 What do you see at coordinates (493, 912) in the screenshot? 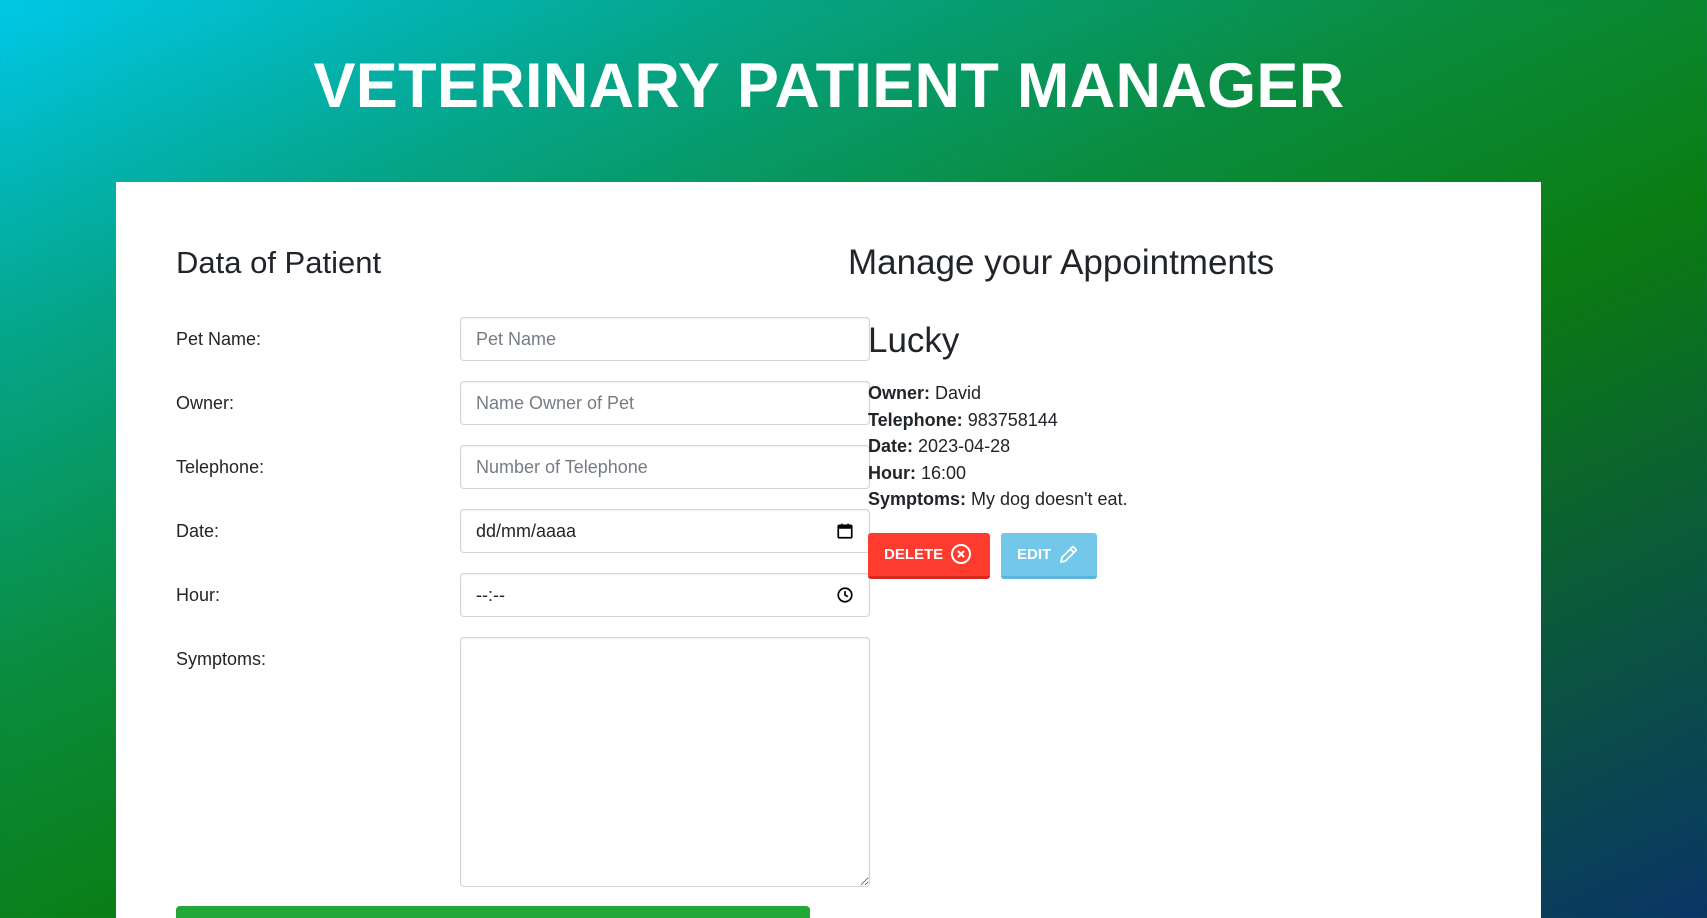
I see `submit-button` at bounding box center [493, 912].